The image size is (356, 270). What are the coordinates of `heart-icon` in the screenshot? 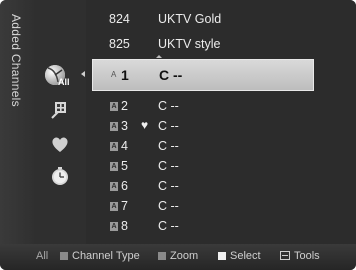 It's located at (60, 144).